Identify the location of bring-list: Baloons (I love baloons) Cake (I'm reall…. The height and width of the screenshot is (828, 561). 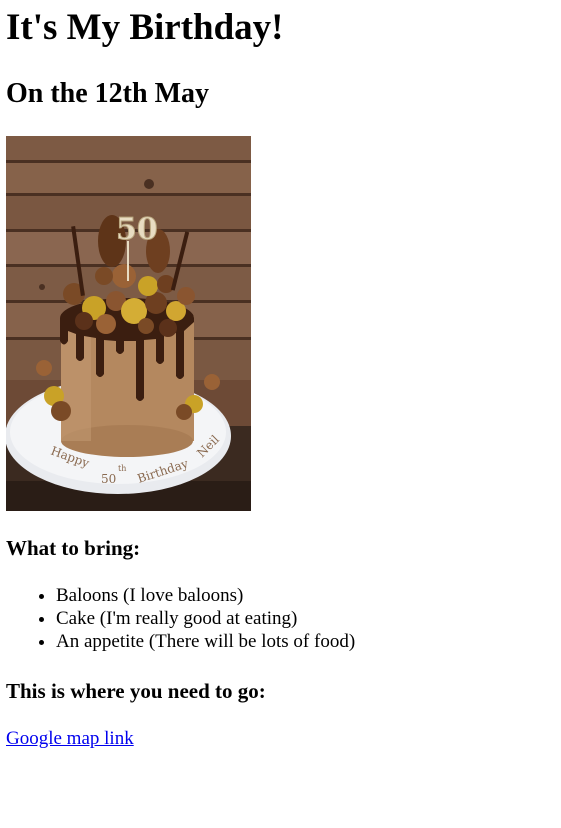
(180, 618).